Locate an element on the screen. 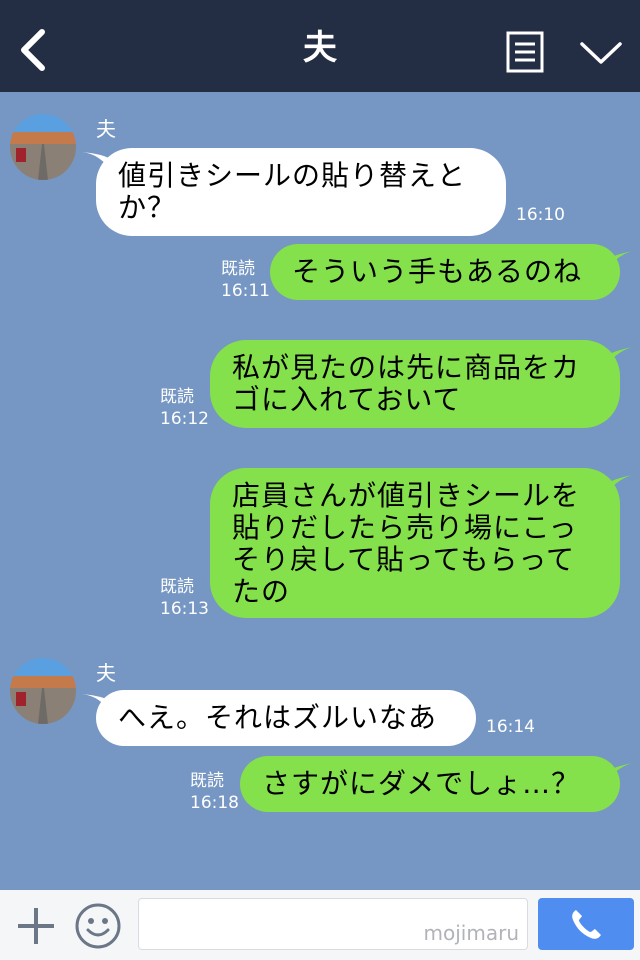  message-time: 16:13 is located at coordinates (184, 609).